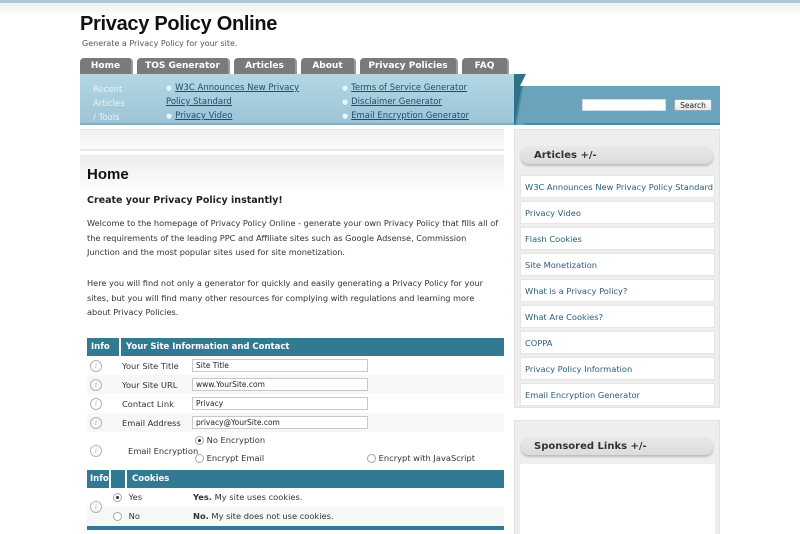 Image resolution: width=800 pixels, height=534 pixels. I want to click on form-row-email-address: i Email Address privacy@YourSite.com, so click(295, 422).